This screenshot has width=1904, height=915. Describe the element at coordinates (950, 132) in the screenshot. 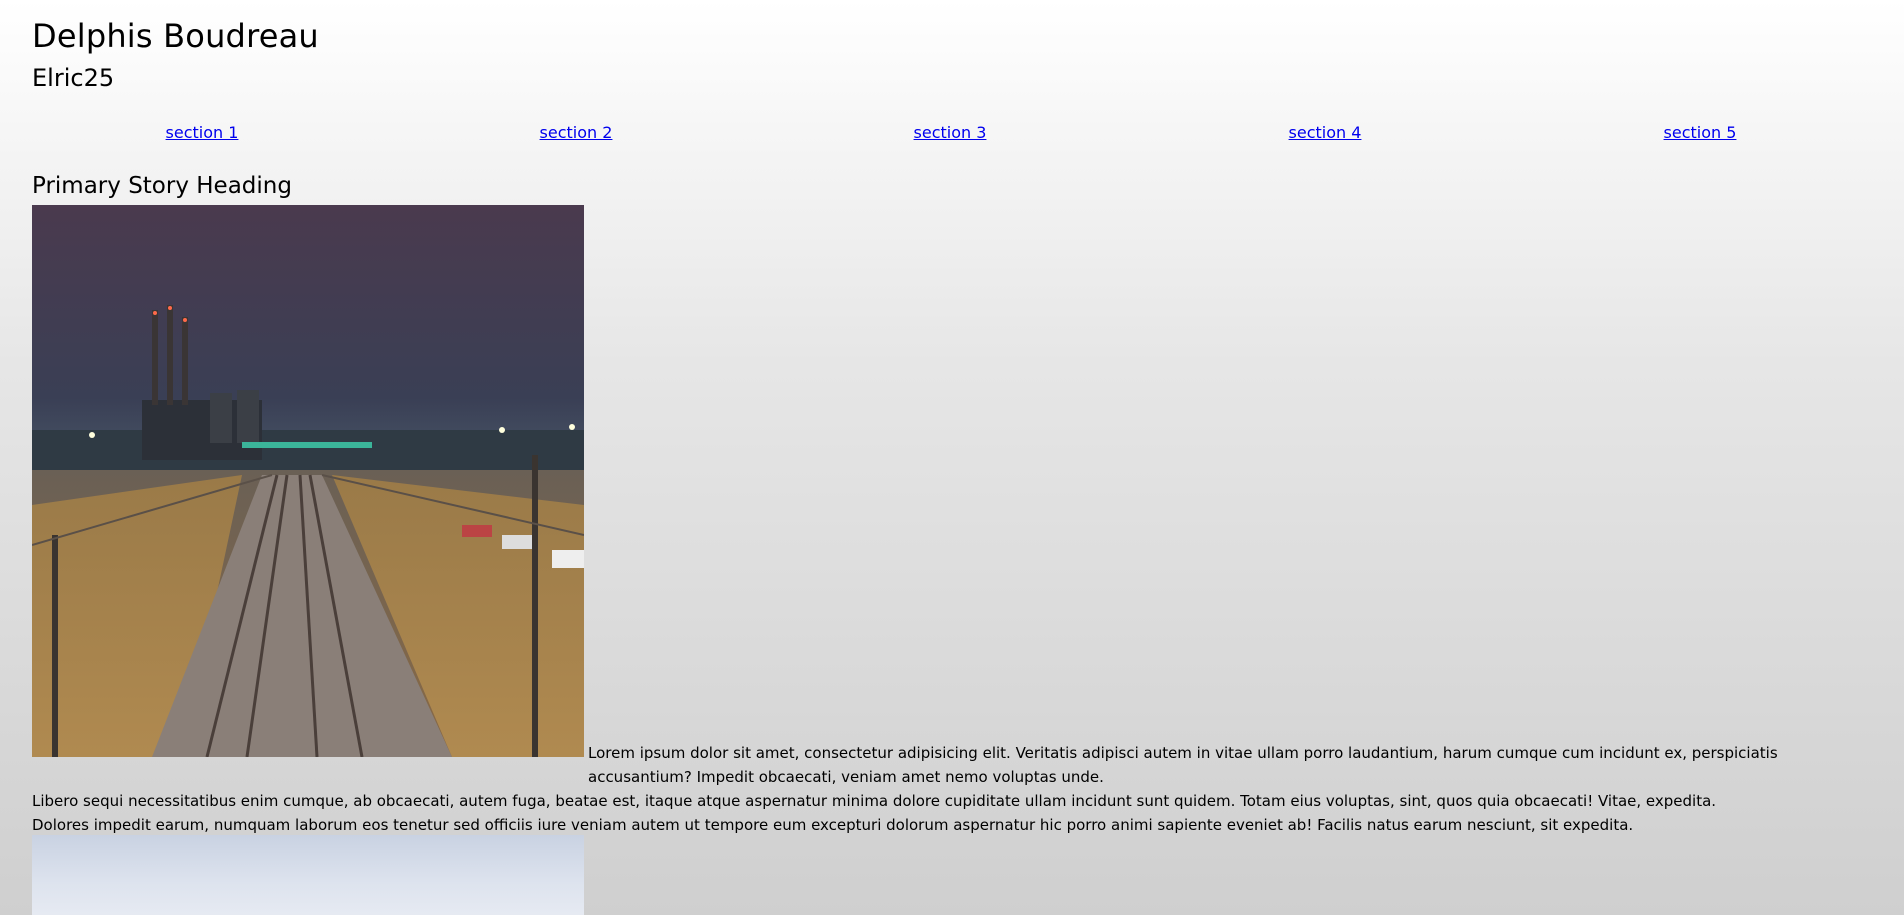

I see `nav-link-section-3: section 3` at that location.